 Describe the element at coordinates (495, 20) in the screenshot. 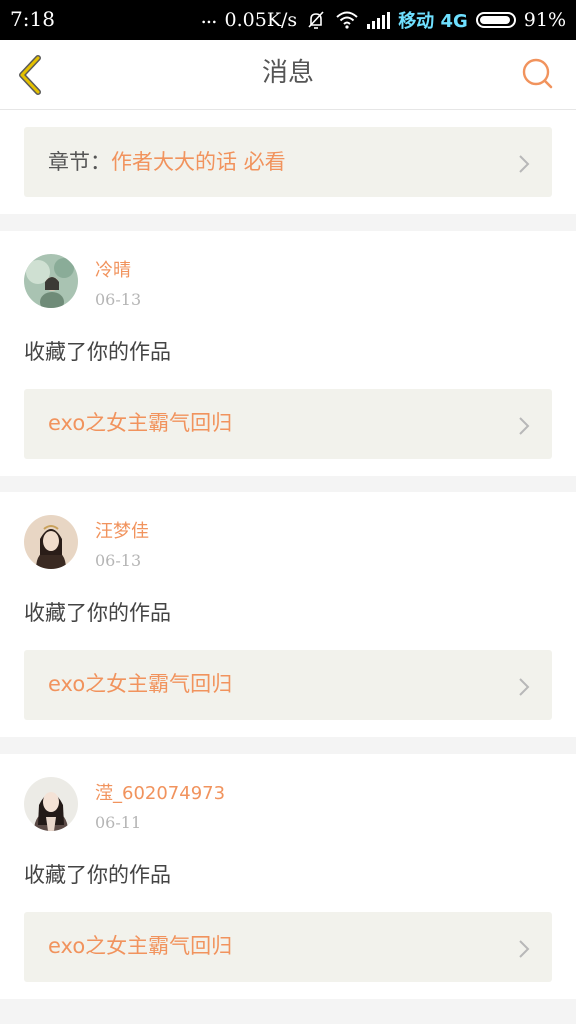

I see `battery-icon` at that location.